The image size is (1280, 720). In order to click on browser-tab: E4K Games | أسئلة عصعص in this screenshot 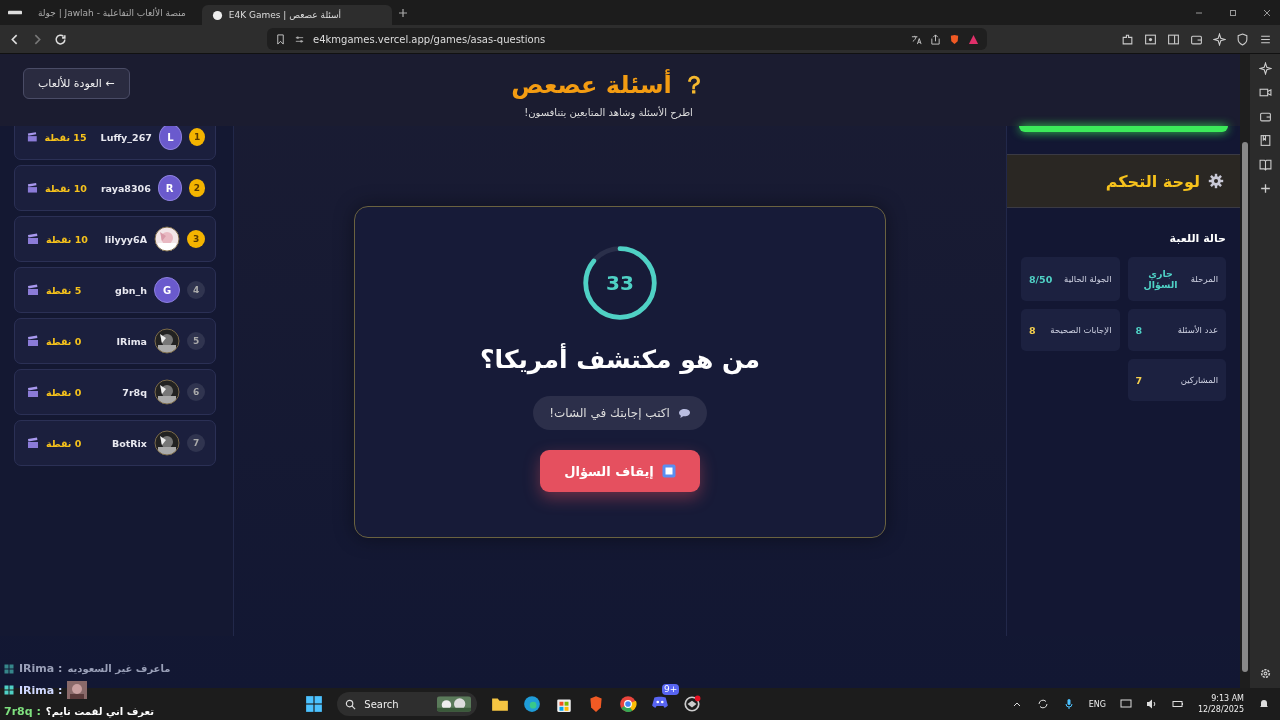, I will do `click(296, 15)`.